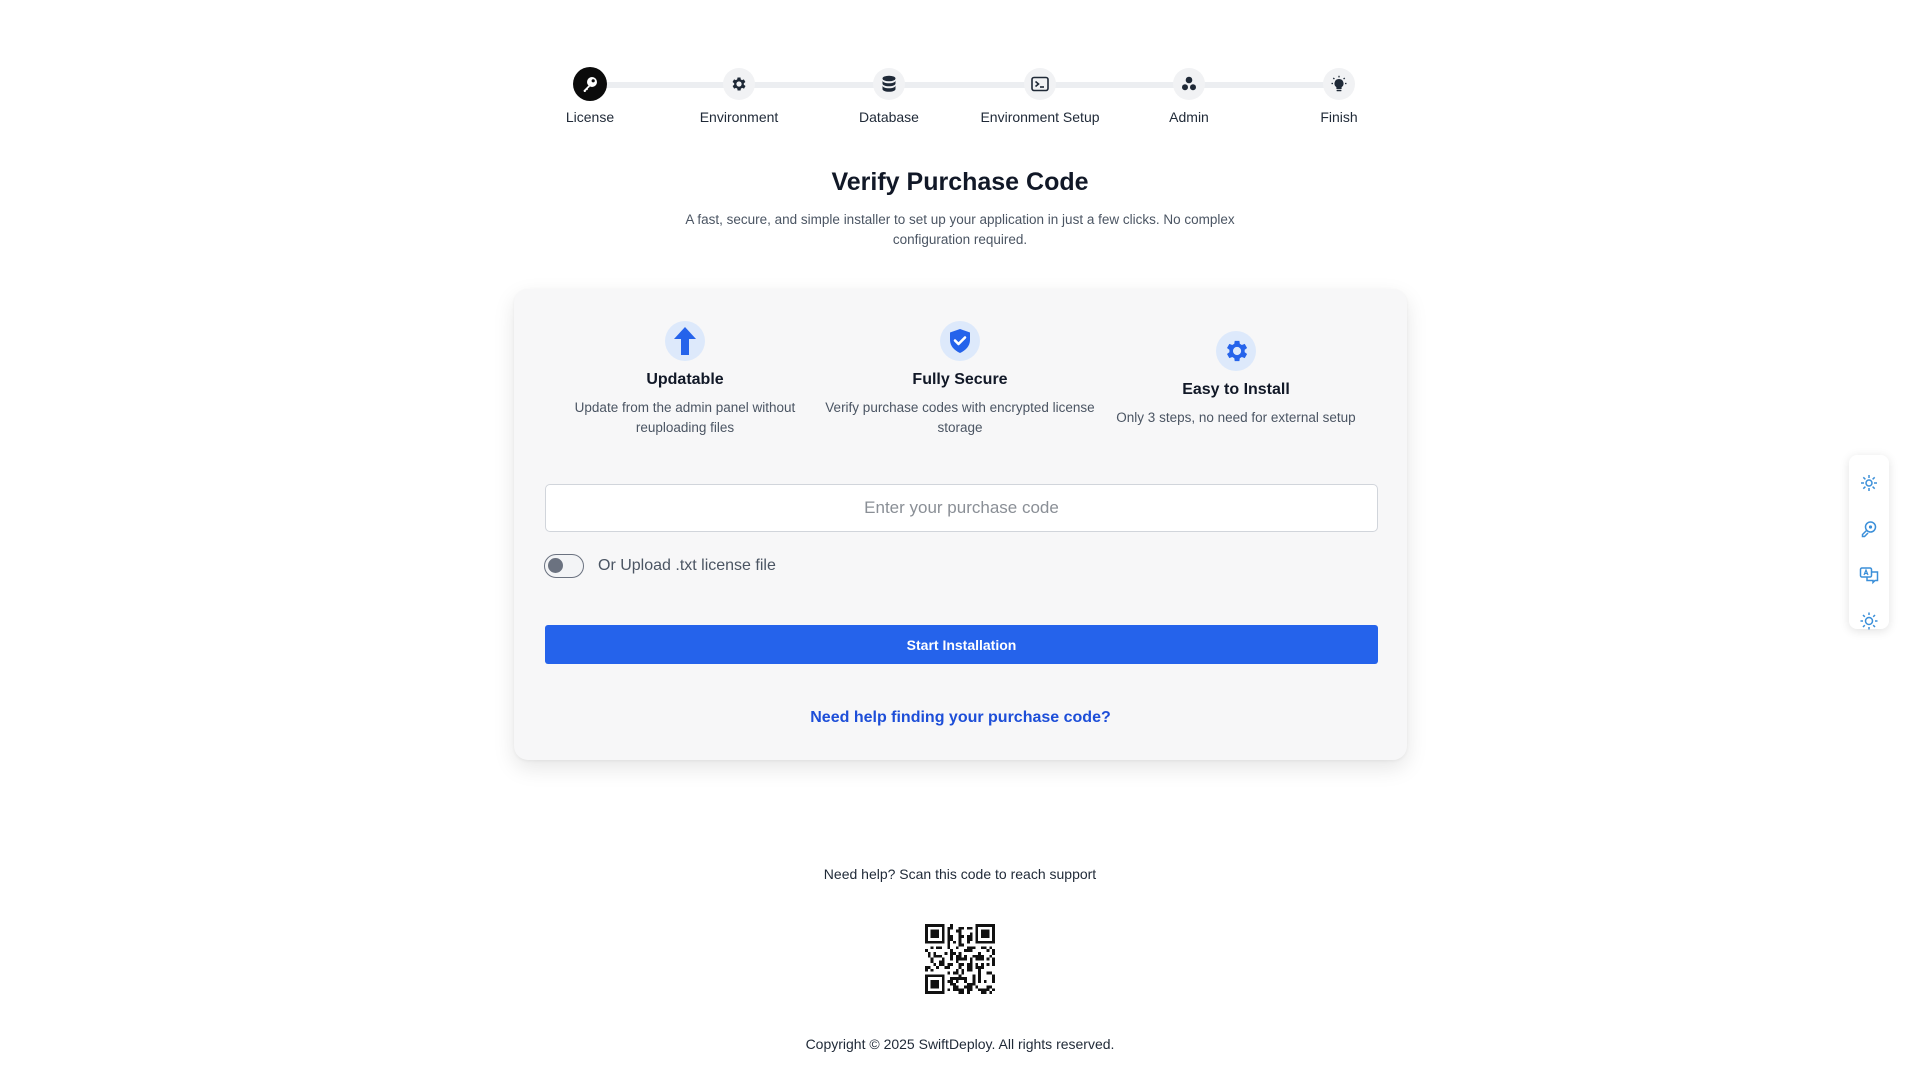  I want to click on support-qr-code-icon, so click(960, 959).